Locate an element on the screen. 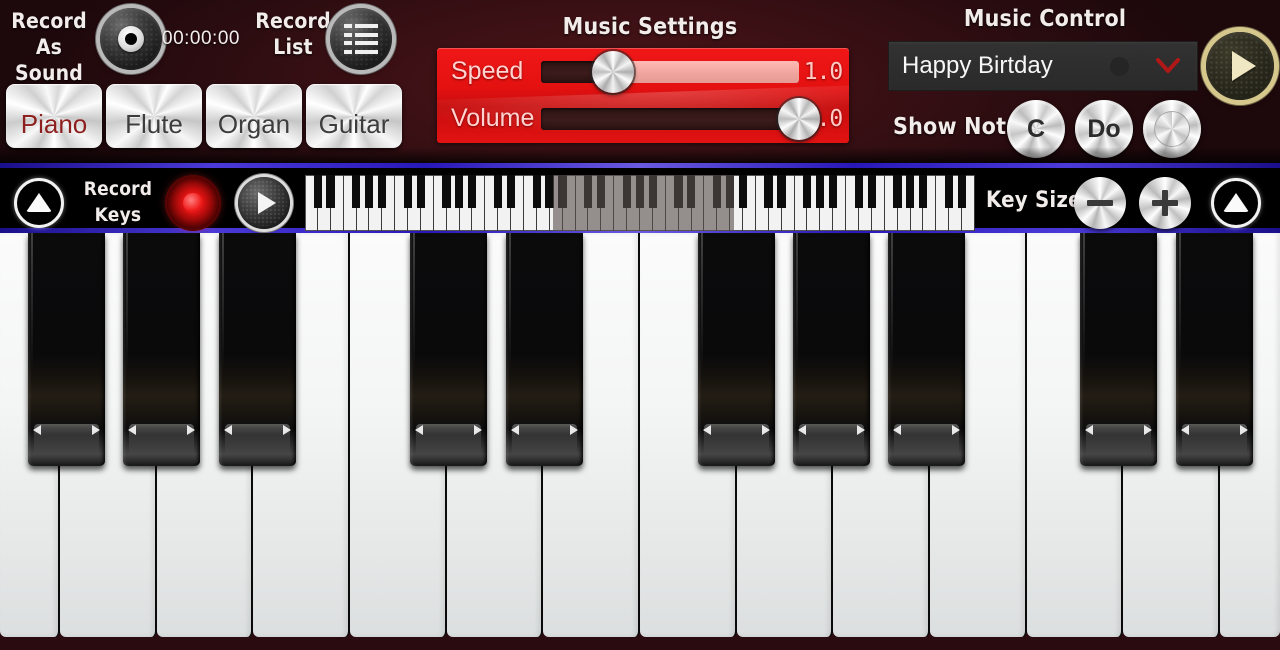  volume-slider-handle is located at coordinates (799, 118).